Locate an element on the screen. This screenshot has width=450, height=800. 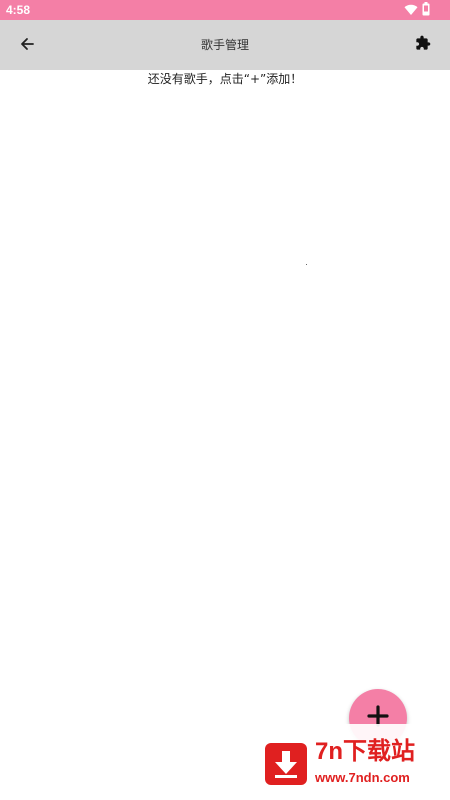
plugin-button is located at coordinates (423, 45).